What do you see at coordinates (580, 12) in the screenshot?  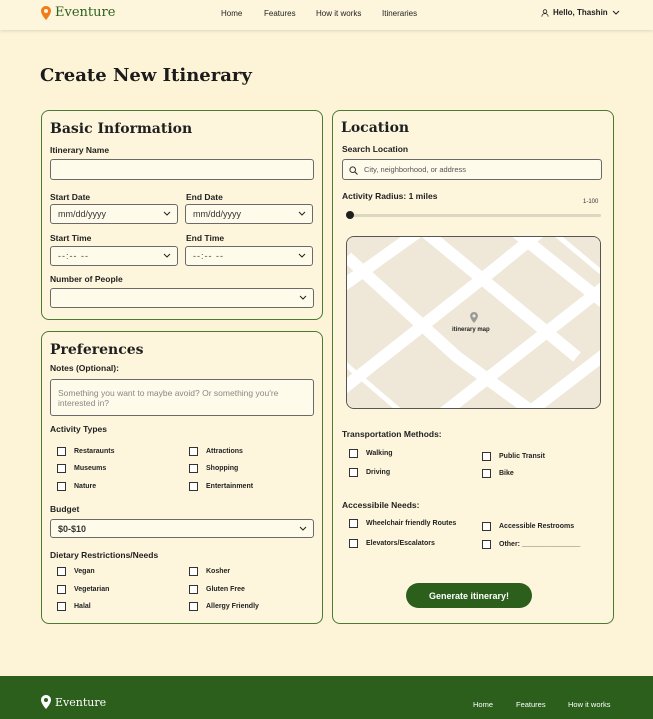 I see `user-menu: Hello, Thashin` at bounding box center [580, 12].